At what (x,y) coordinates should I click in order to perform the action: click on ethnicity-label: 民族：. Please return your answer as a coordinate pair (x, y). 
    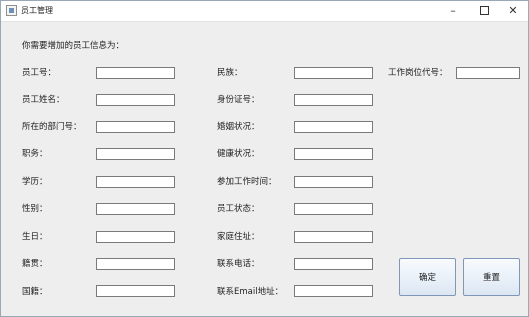
    Looking at the image, I should click on (230, 73).